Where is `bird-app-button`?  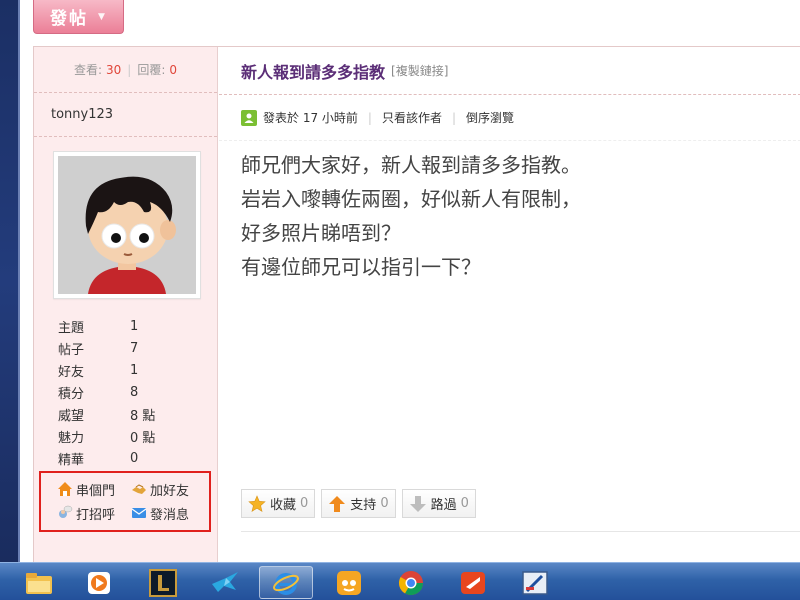 bird-app-button is located at coordinates (225, 582).